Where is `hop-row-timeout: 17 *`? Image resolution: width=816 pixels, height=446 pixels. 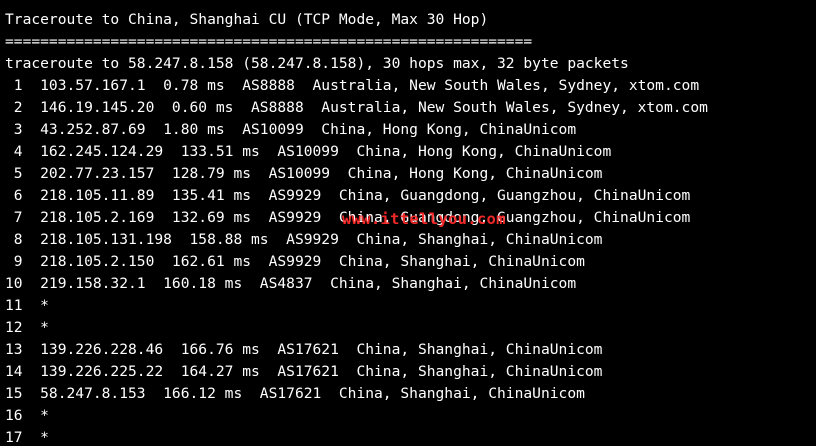 hop-row-timeout: 17 * is located at coordinates (27, 437).